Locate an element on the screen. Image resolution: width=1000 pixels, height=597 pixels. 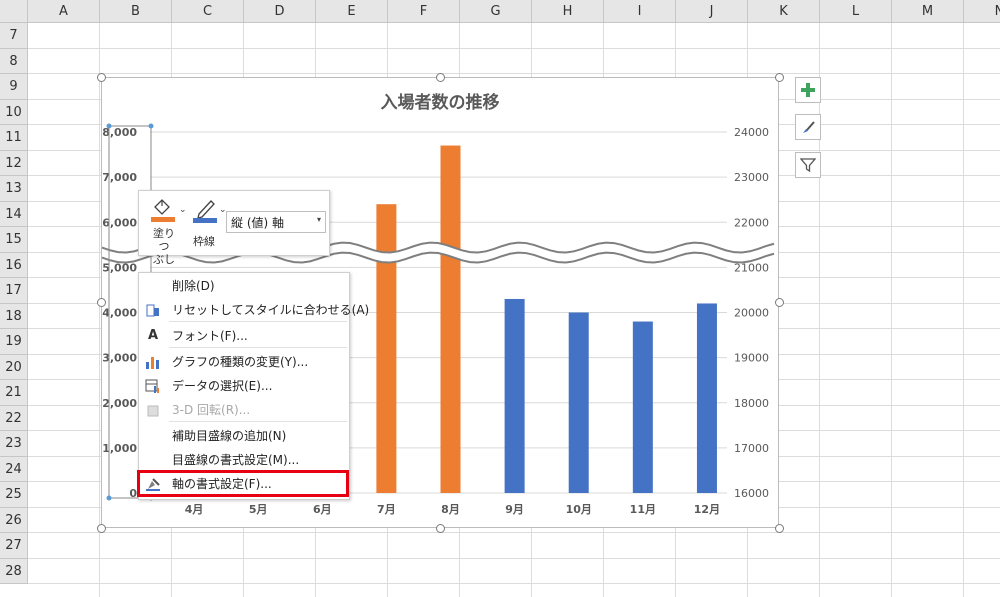
chart-element-selector: 縦 (値) 軸 ▾ is located at coordinates (276, 222).